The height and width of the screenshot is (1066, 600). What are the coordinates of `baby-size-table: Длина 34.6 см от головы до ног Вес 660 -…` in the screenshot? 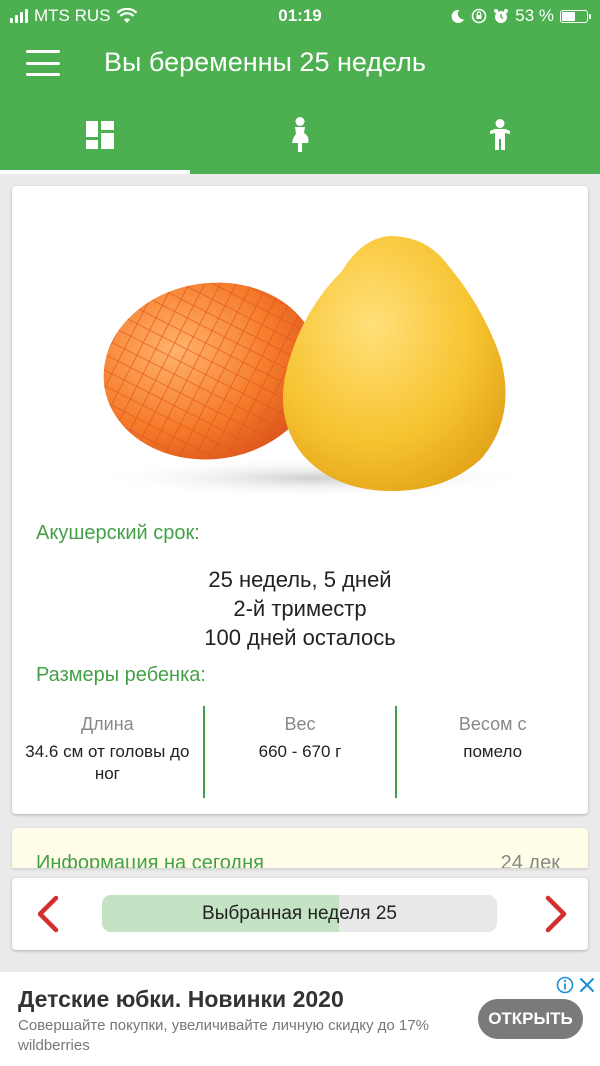 It's located at (300, 752).